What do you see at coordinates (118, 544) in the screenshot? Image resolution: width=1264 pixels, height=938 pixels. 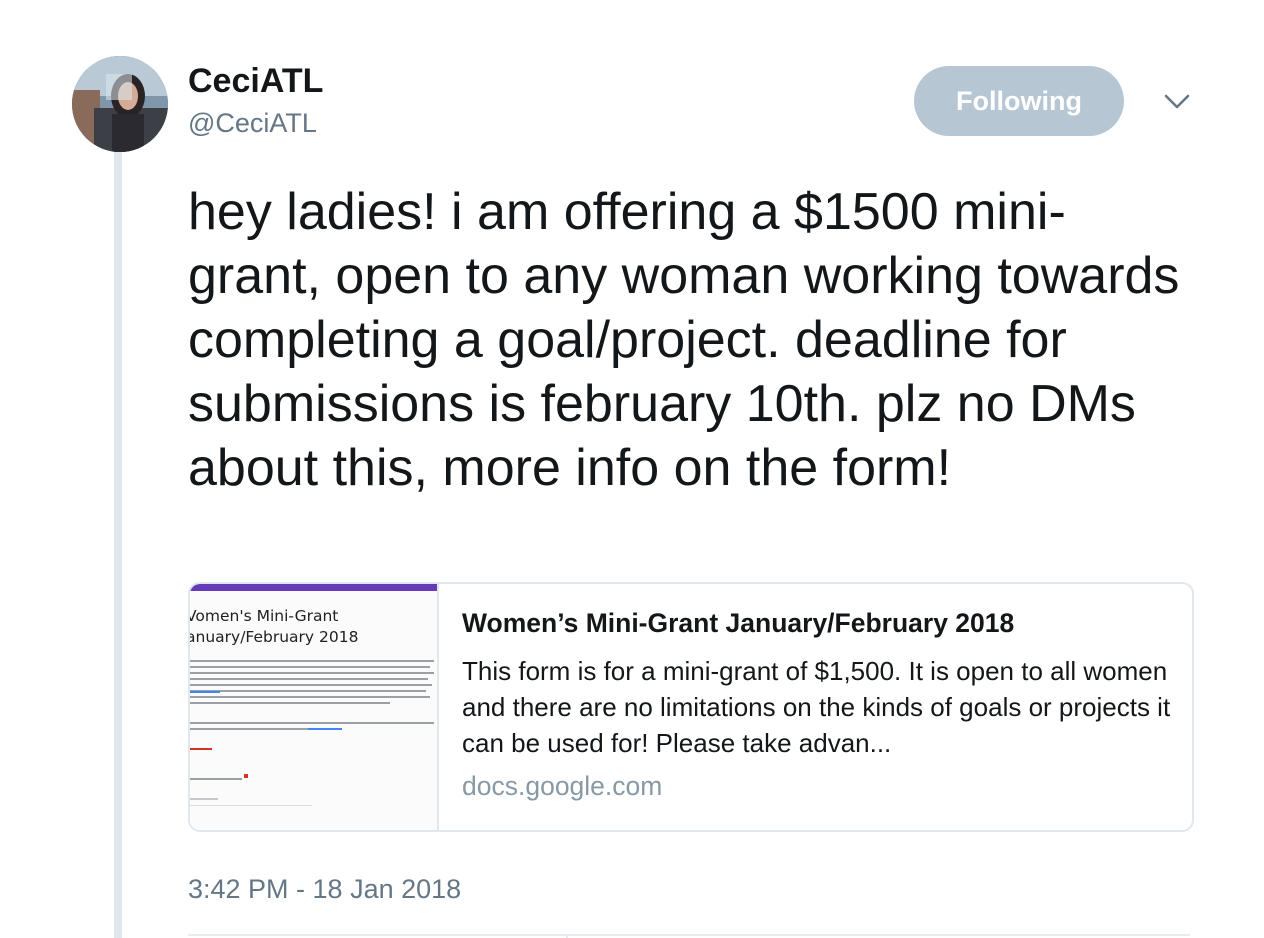 I see `thread-line` at bounding box center [118, 544].